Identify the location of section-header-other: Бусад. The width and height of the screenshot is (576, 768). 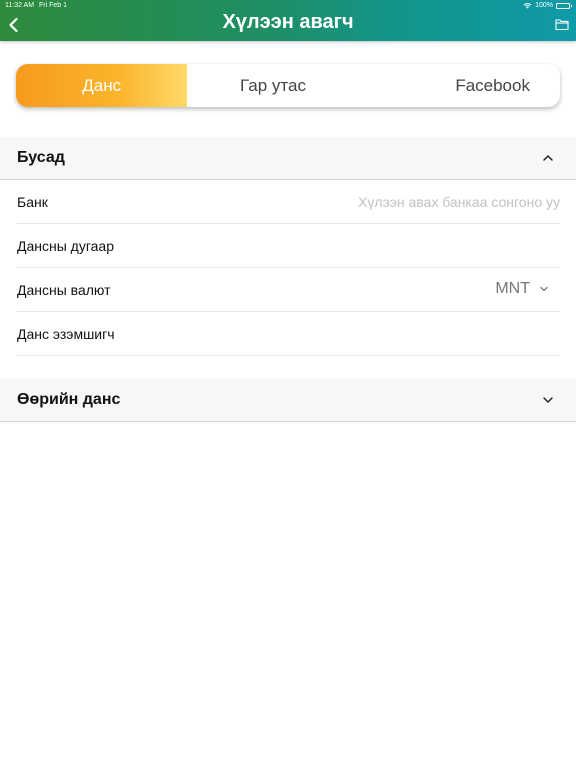
(288, 158).